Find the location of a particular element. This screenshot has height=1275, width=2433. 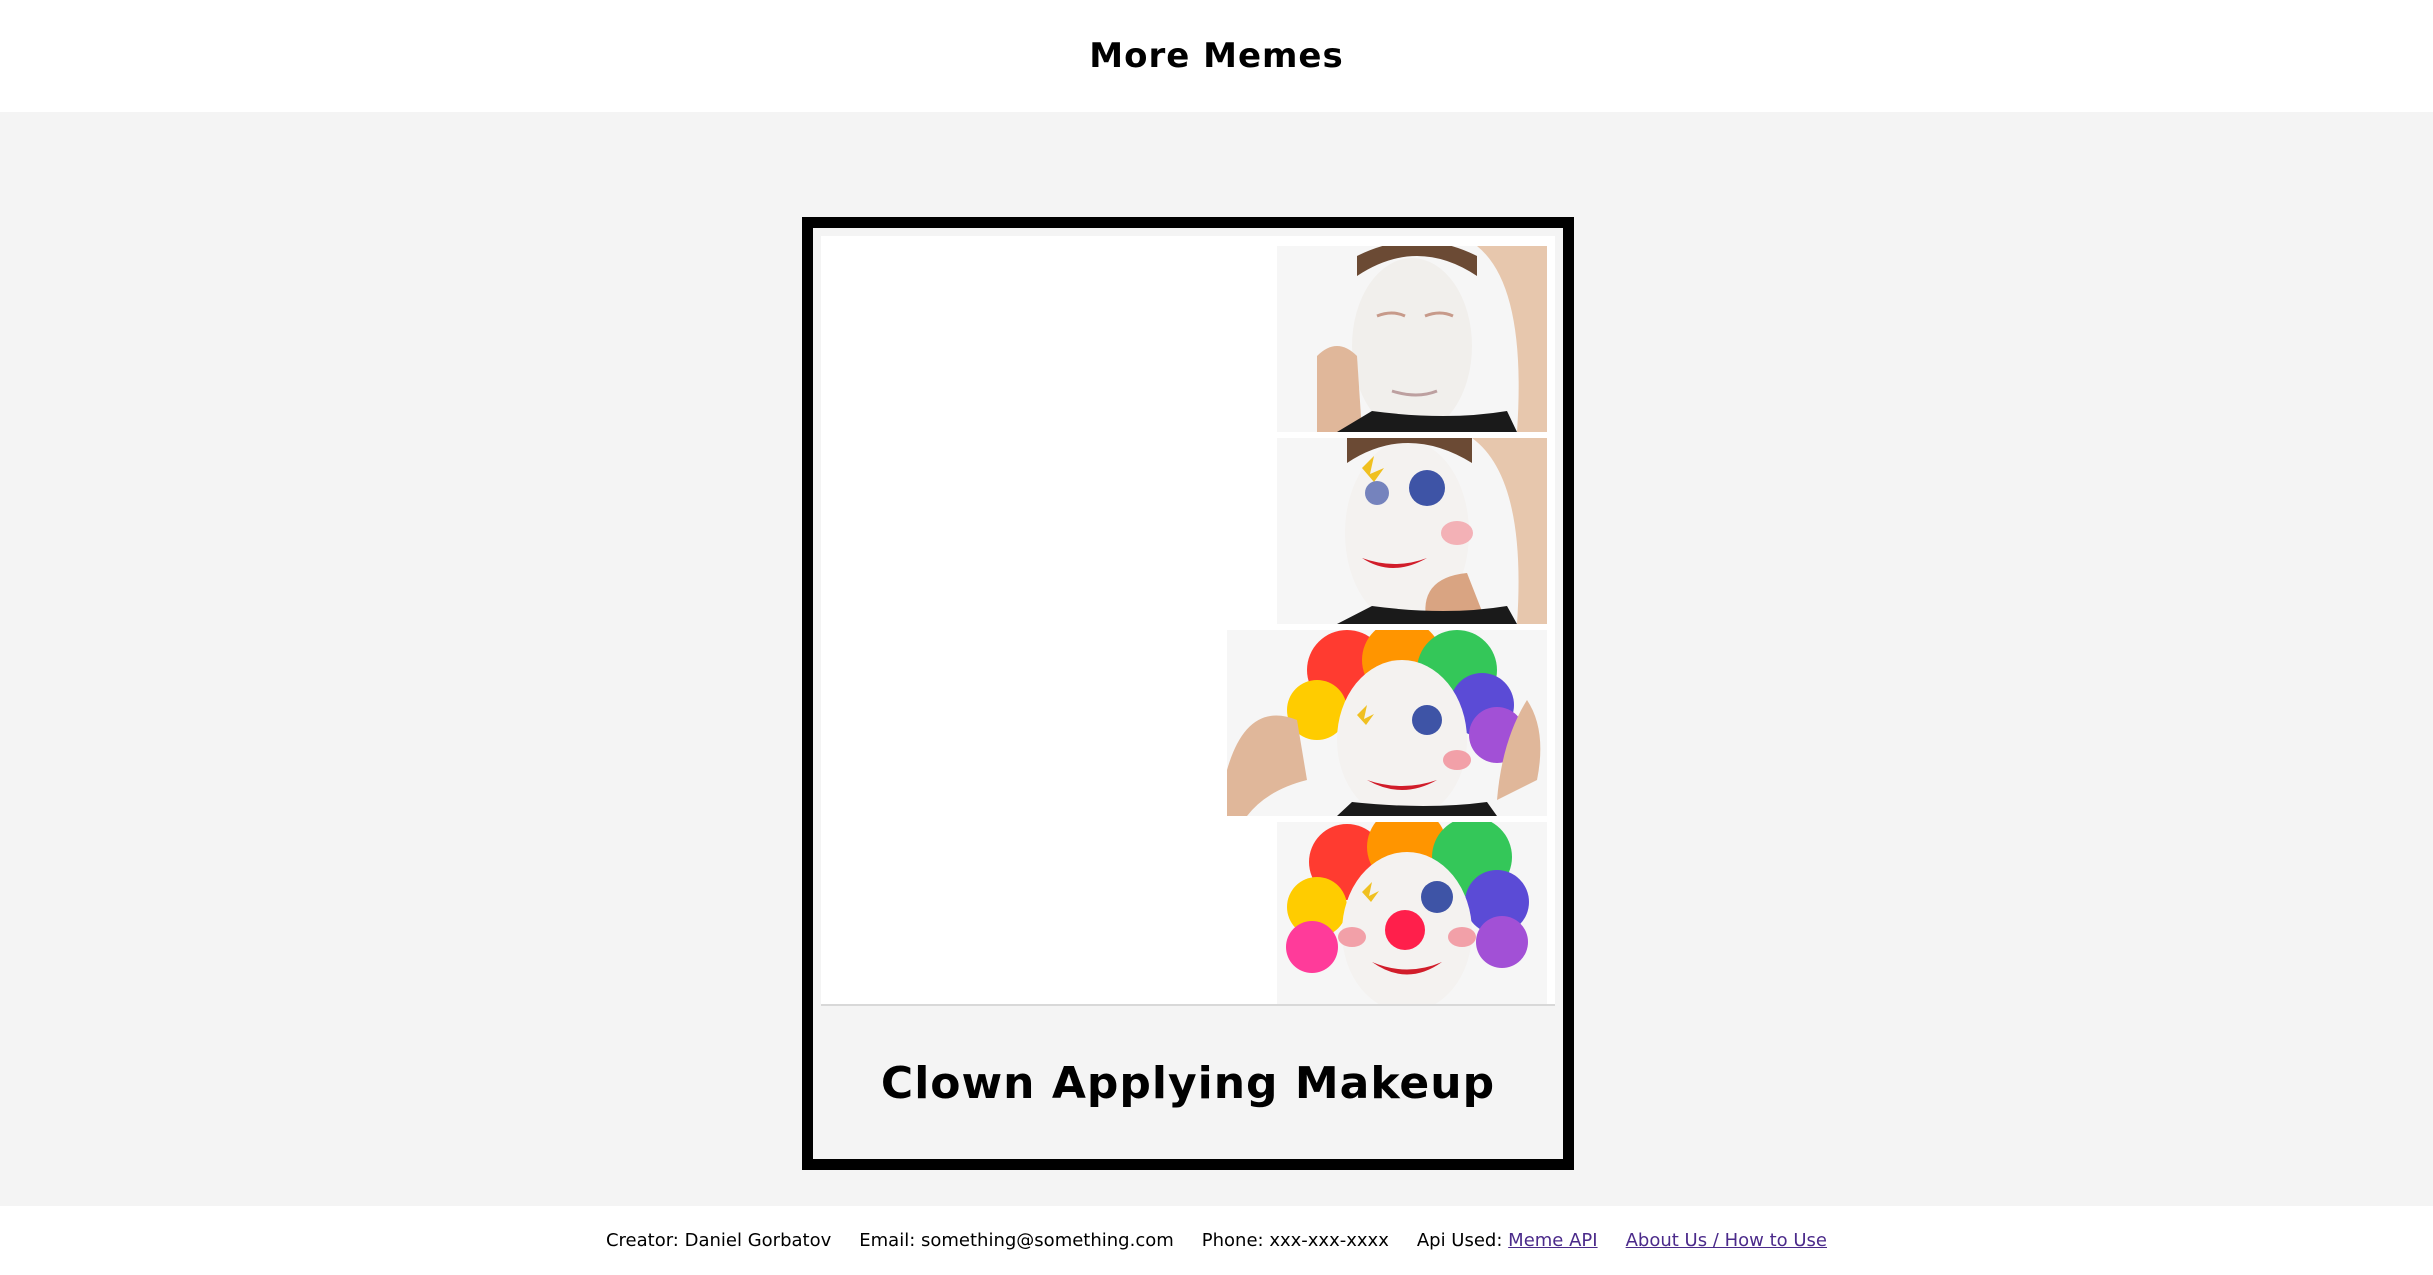

page-header: More Memes is located at coordinates (1216, 56).